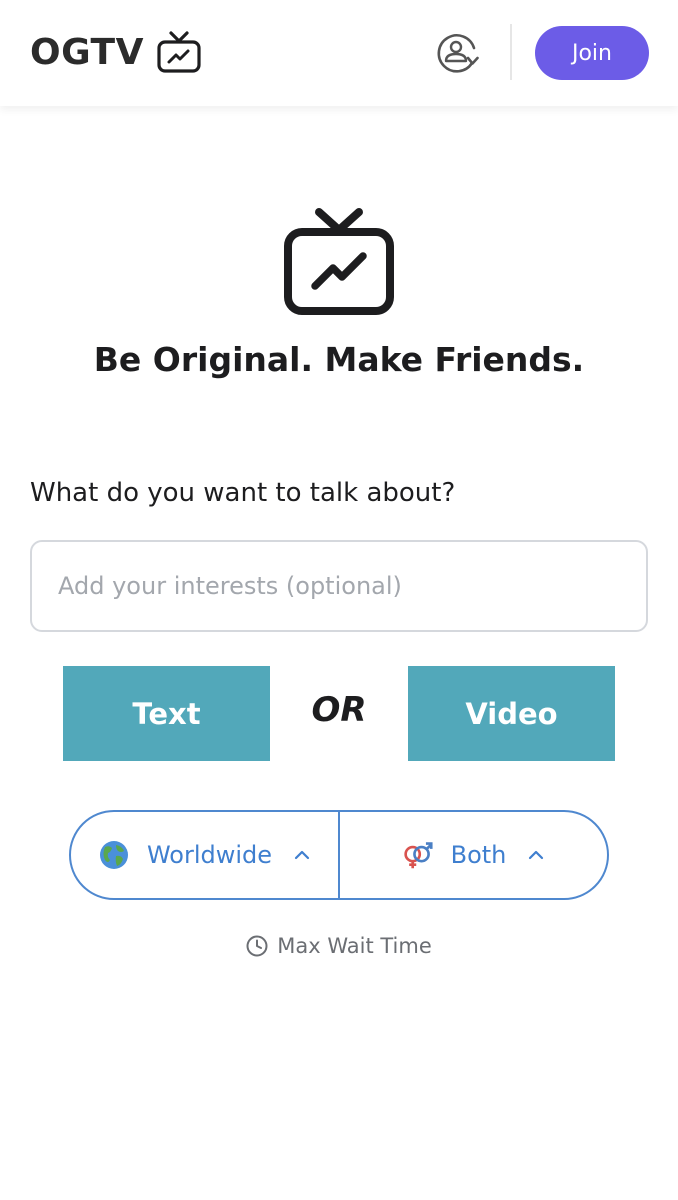 The width and height of the screenshot is (678, 1200). I want to click on region-filter-label: Worldwide, so click(209, 855).